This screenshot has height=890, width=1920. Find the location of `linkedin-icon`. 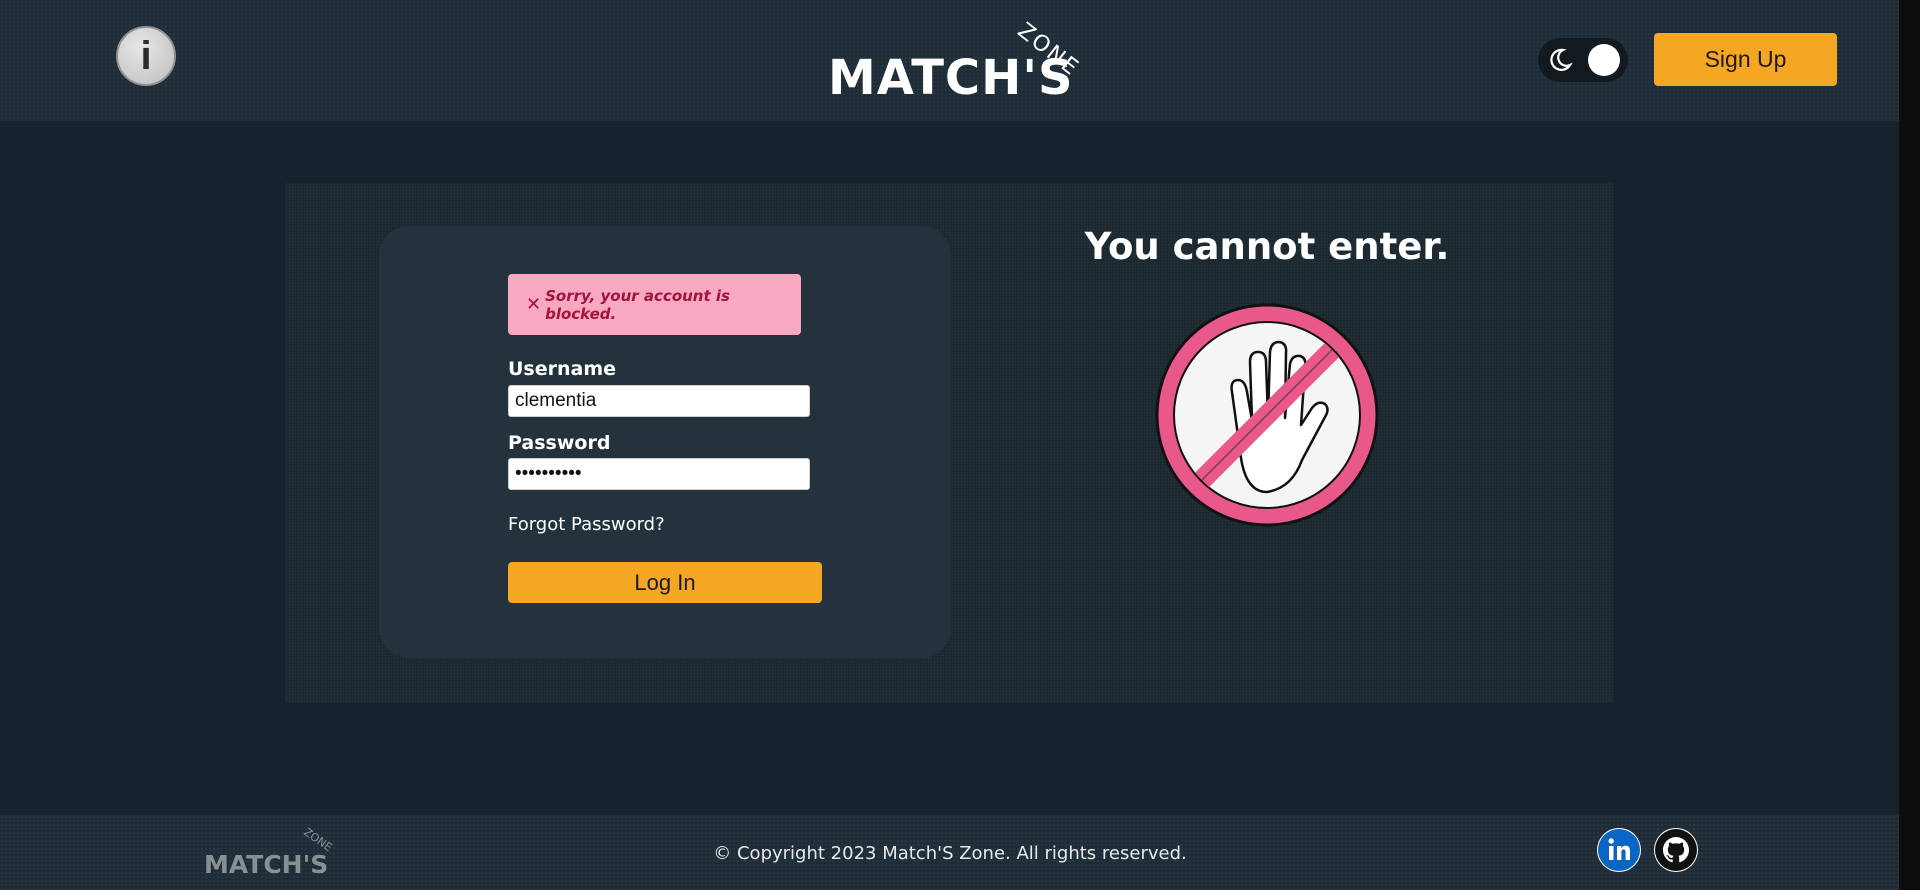

linkedin-icon is located at coordinates (1619, 850).